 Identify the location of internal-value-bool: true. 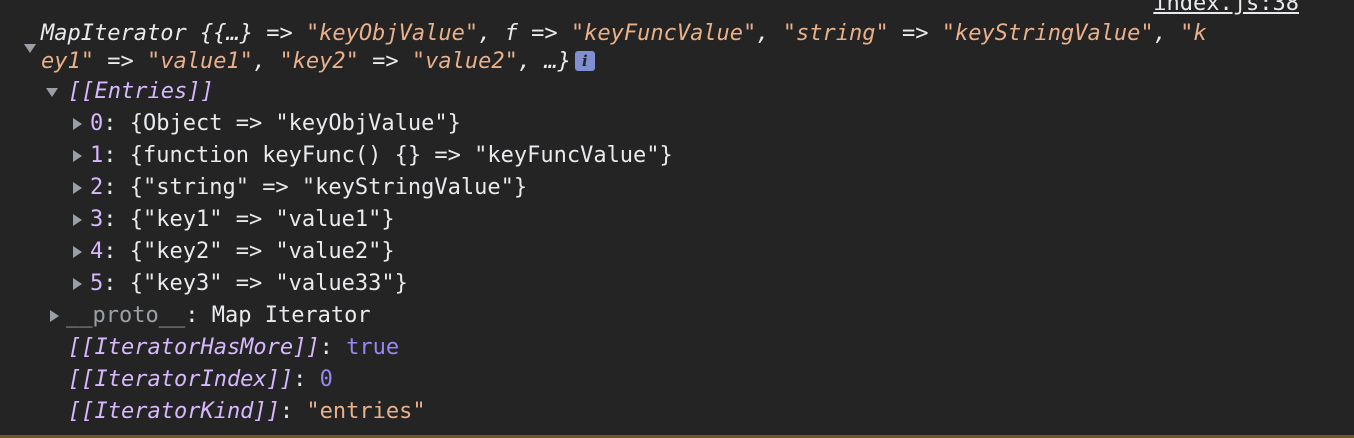
(373, 347).